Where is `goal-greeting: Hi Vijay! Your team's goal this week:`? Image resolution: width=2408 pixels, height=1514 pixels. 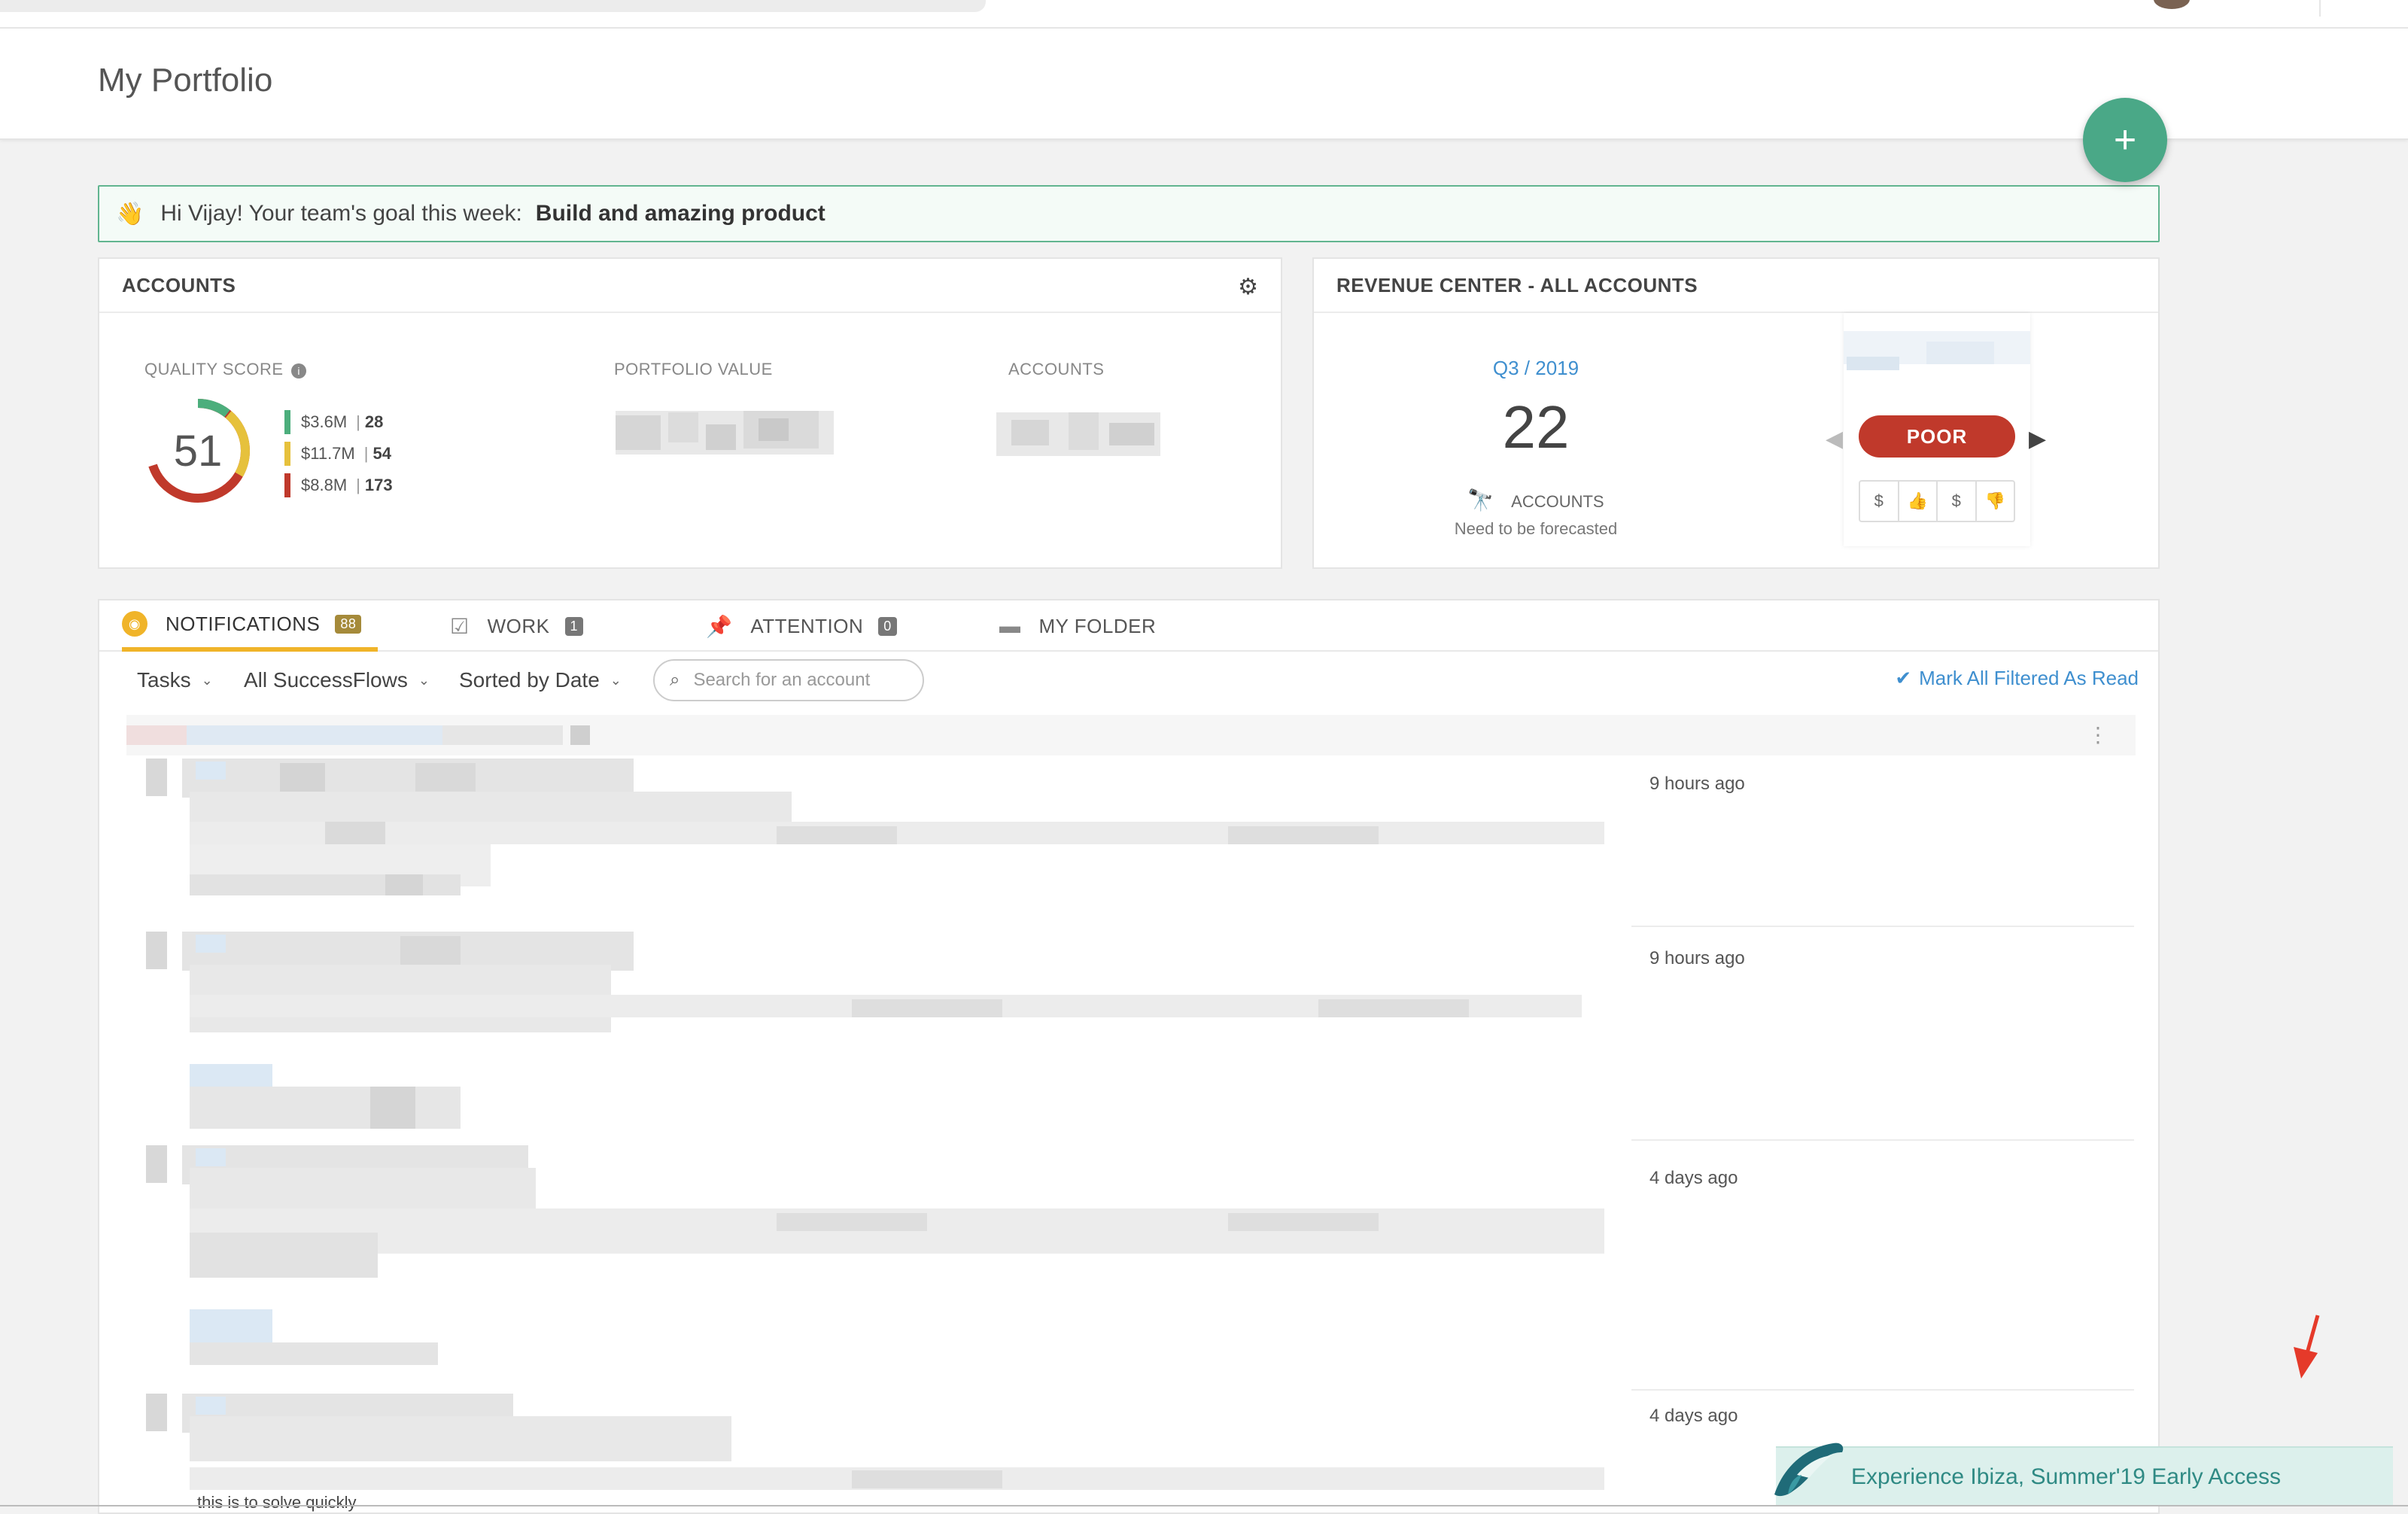 goal-greeting: Hi Vijay! Your team's goal this week: is located at coordinates (341, 213).